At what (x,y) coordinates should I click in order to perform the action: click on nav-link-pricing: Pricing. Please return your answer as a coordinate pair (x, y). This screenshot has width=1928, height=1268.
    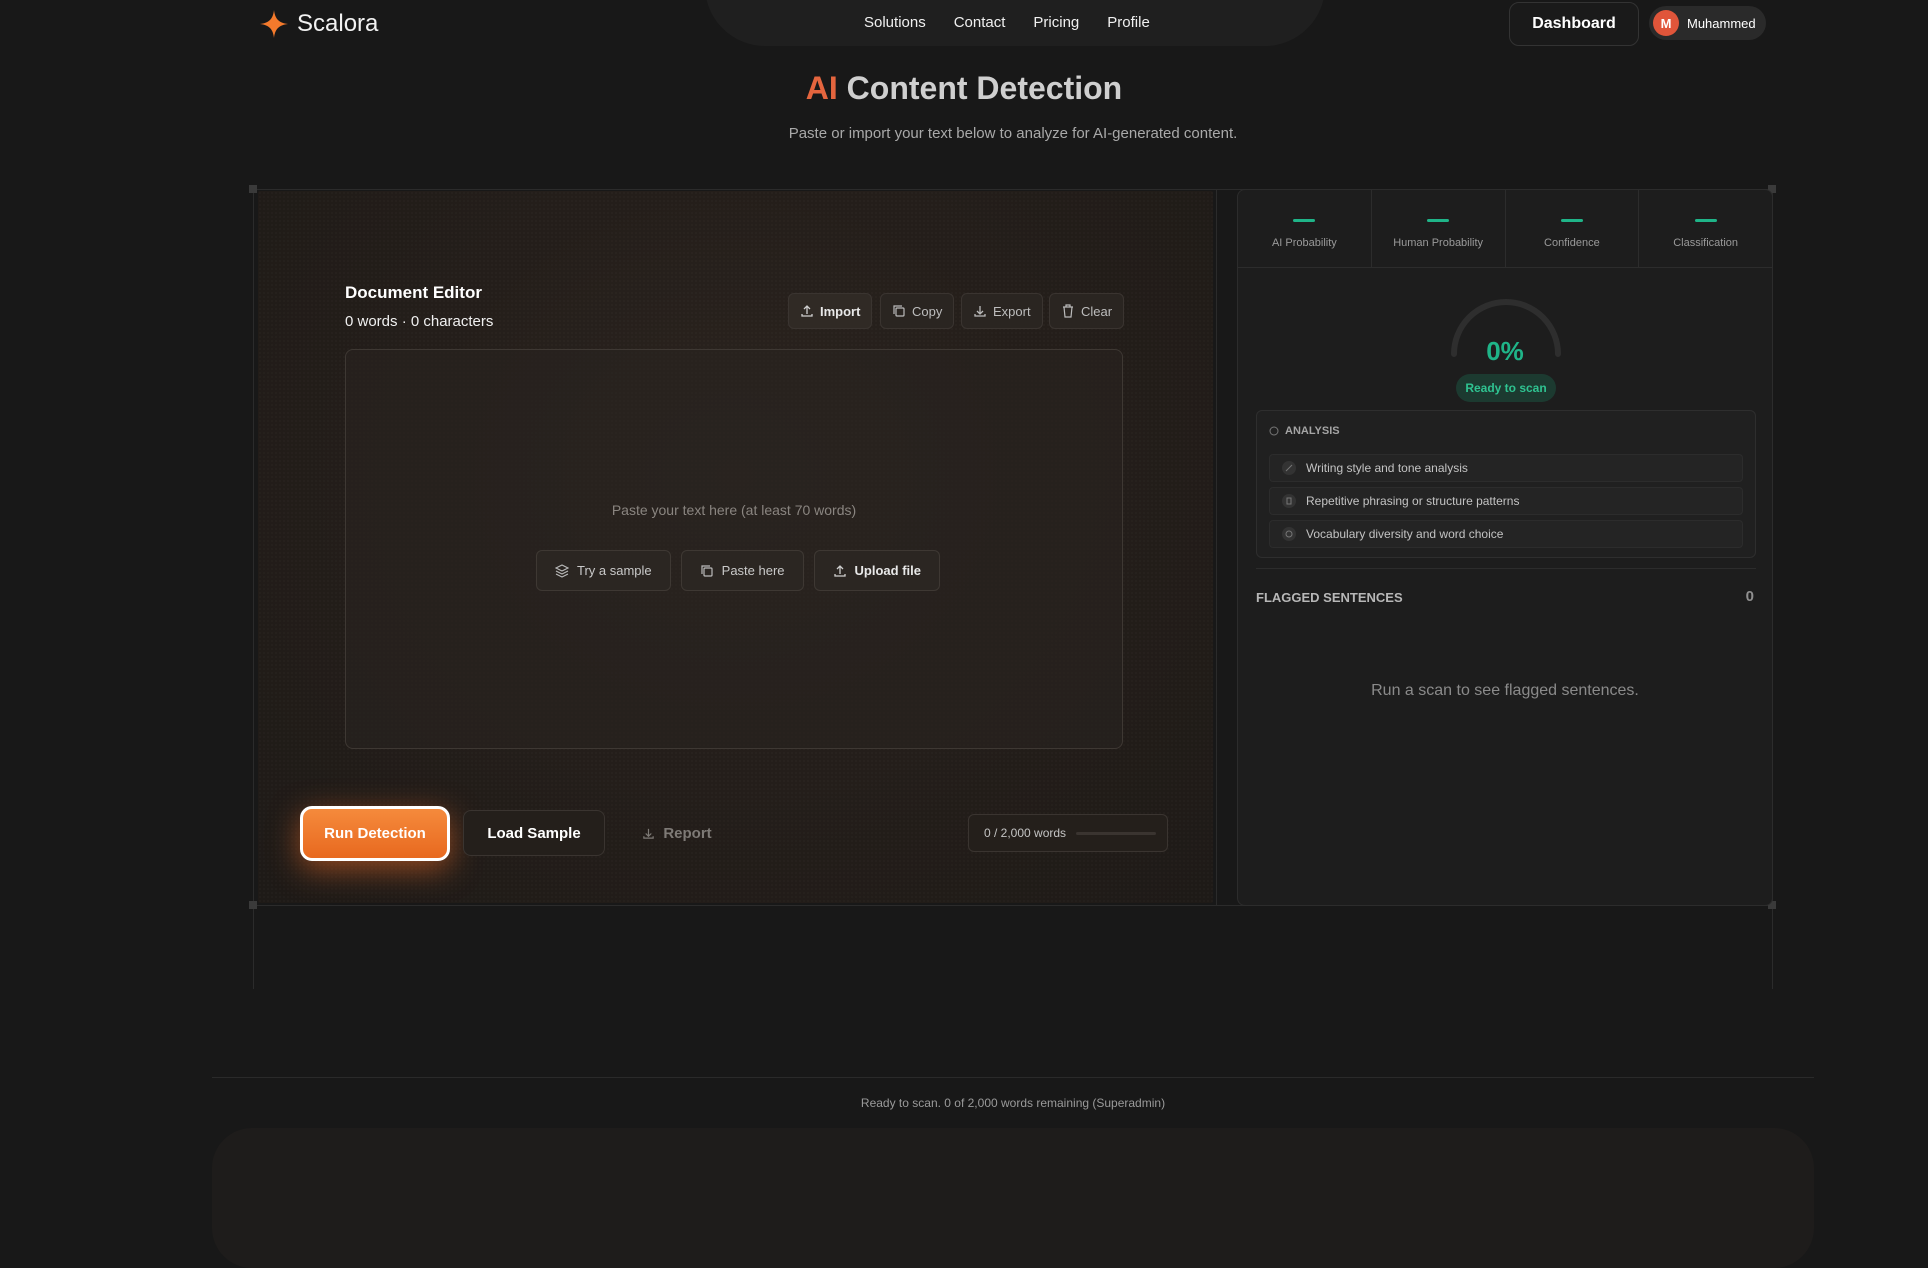
    Looking at the image, I should click on (1056, 22).